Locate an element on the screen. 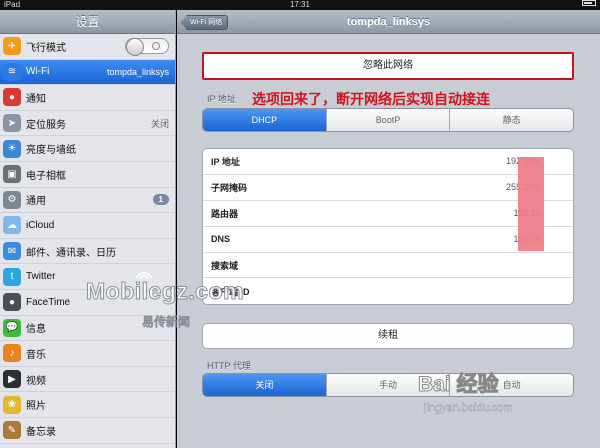  sidebar-item-label: 通知 is located at coordinates (36, 99).